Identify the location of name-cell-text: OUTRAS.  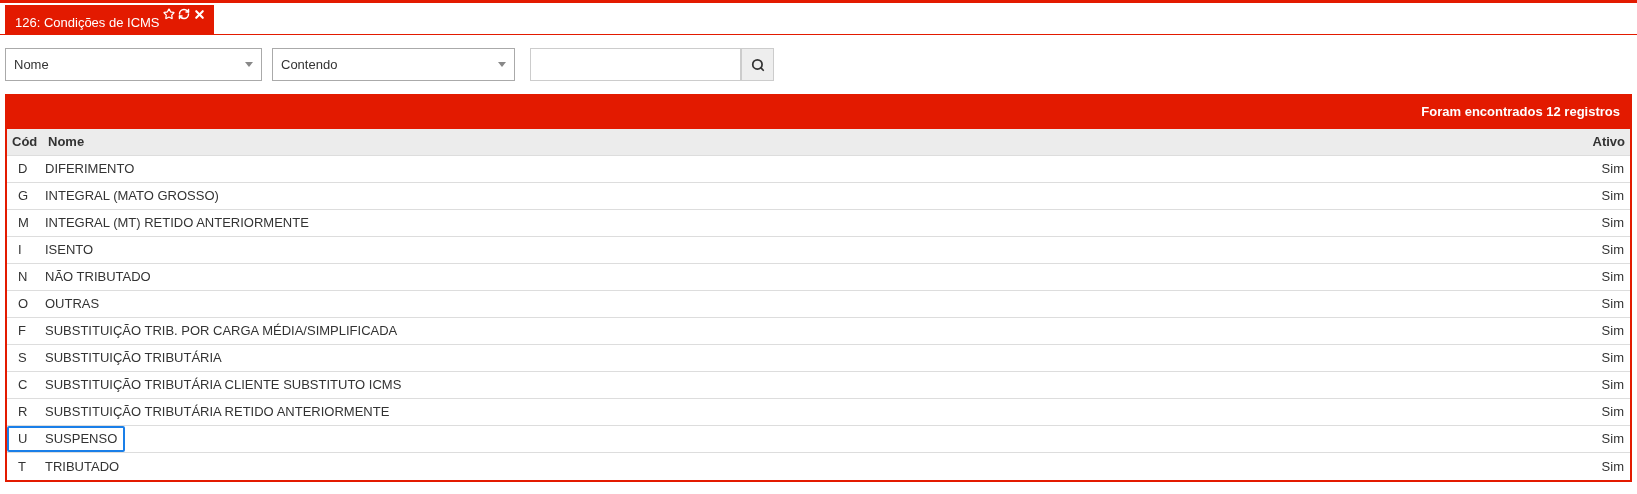
(72, 304).